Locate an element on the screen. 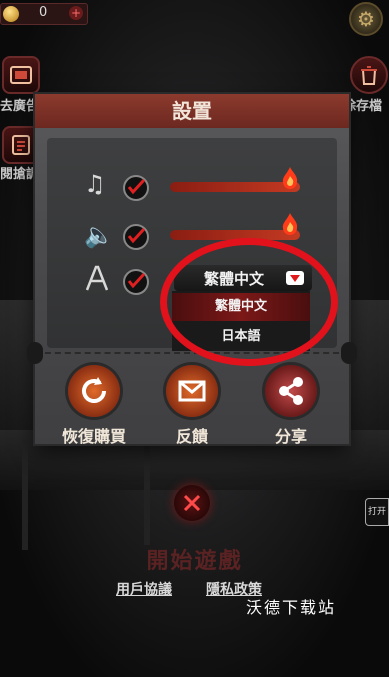 The height and width of the screenshot is (677, 389). remove-ads-button is located at coordinates (21, 75).